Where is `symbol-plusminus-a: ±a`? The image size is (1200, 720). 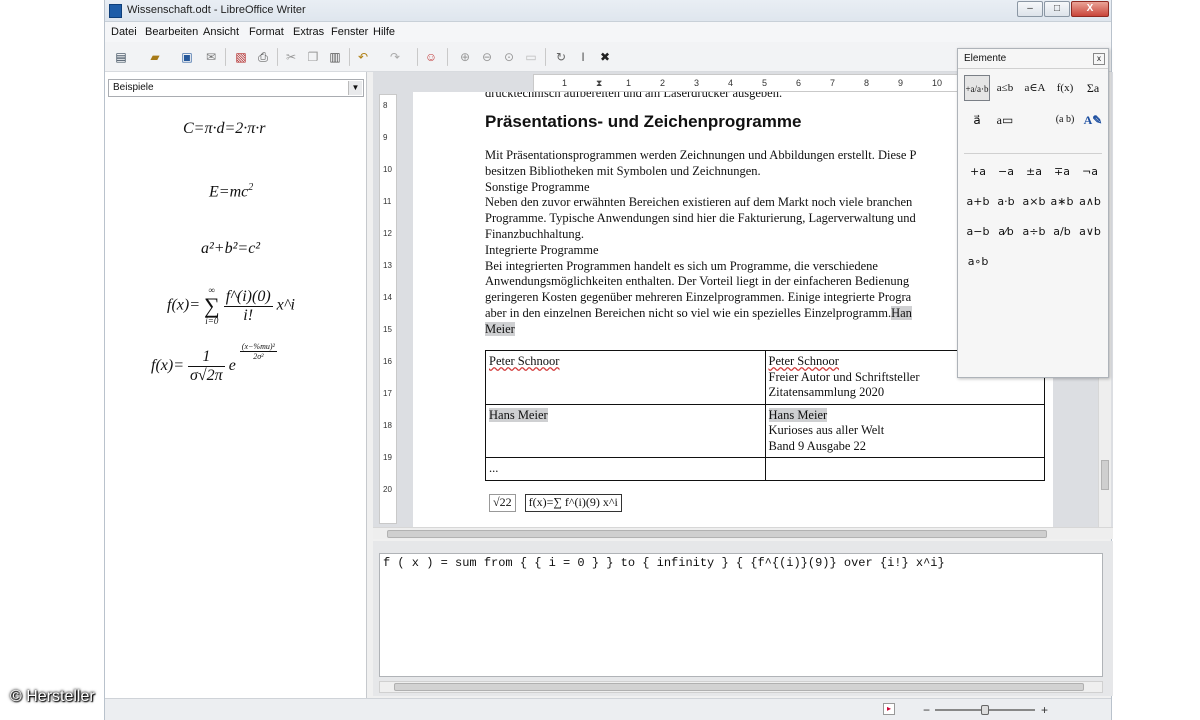 symbol-plusminus-a: ±a is located at coordinates (1034, 172).